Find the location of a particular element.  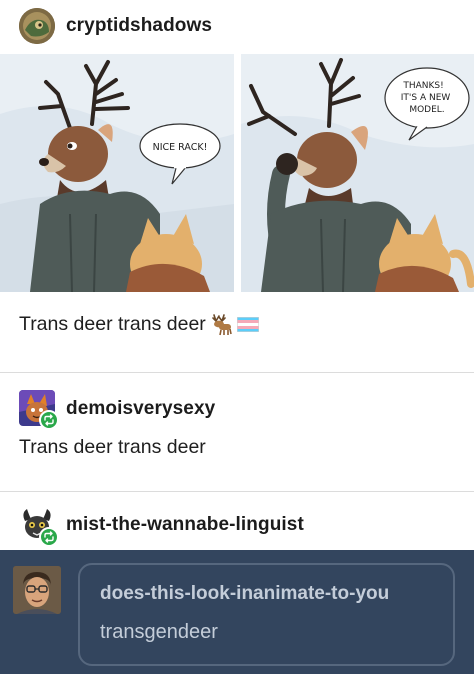

deer-emoji-icon is located at coordinates (221, 324).